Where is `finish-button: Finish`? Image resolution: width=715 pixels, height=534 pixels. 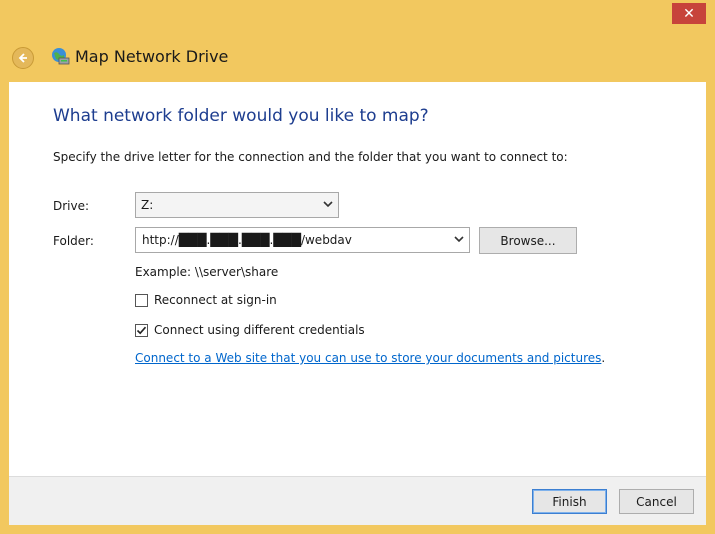 finish-button: Finish is located at coordinates (569, 501).